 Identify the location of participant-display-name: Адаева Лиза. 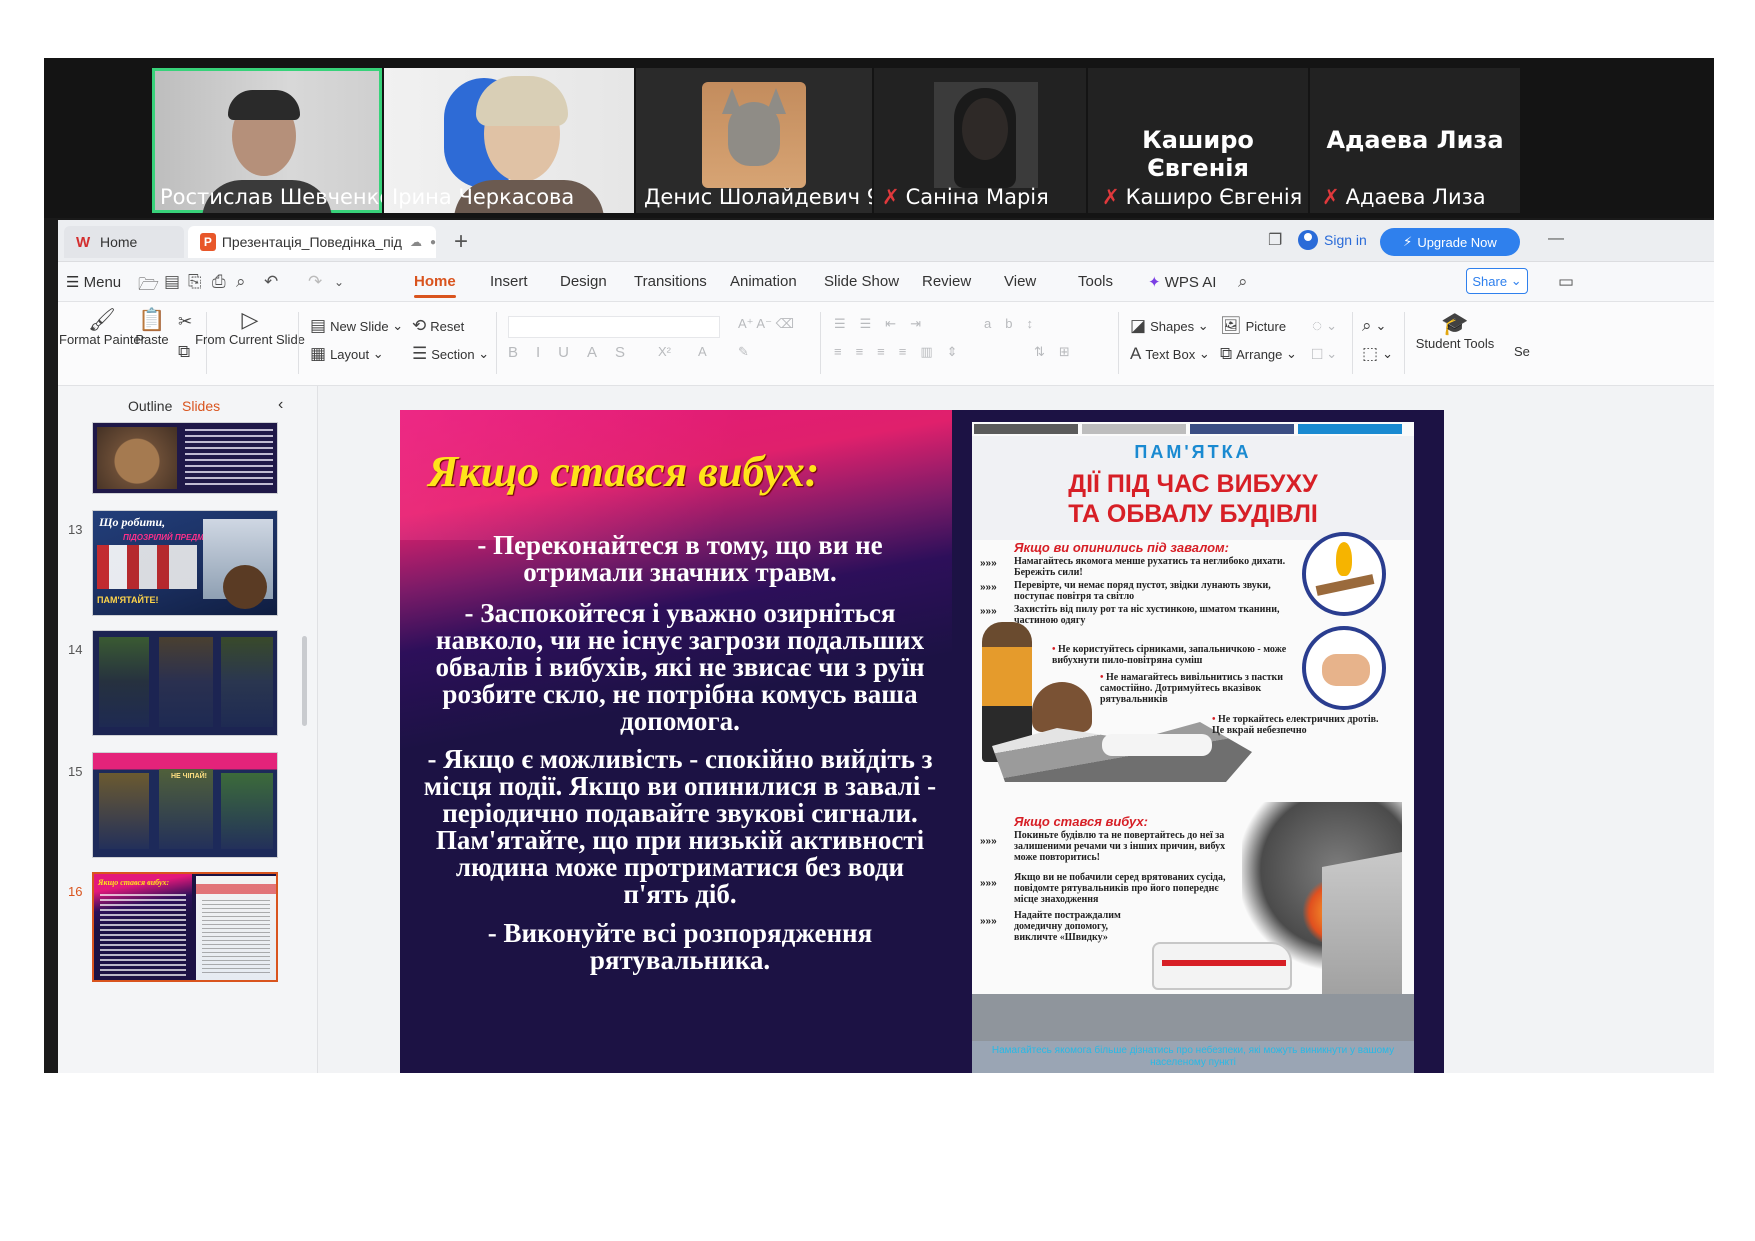
(1415, 140).